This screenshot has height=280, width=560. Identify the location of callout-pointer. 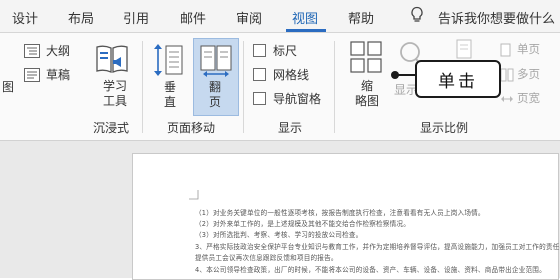
(404, 75).